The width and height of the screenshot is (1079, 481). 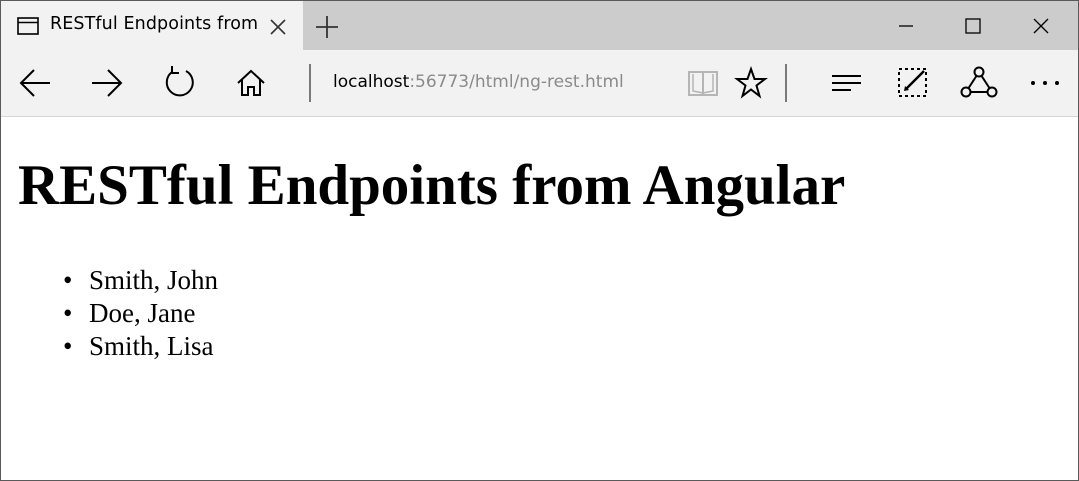 What do you see at coordinates (179, 83) in the screenshot?
I see `refresh-icon` at bounding box center [179, 83].